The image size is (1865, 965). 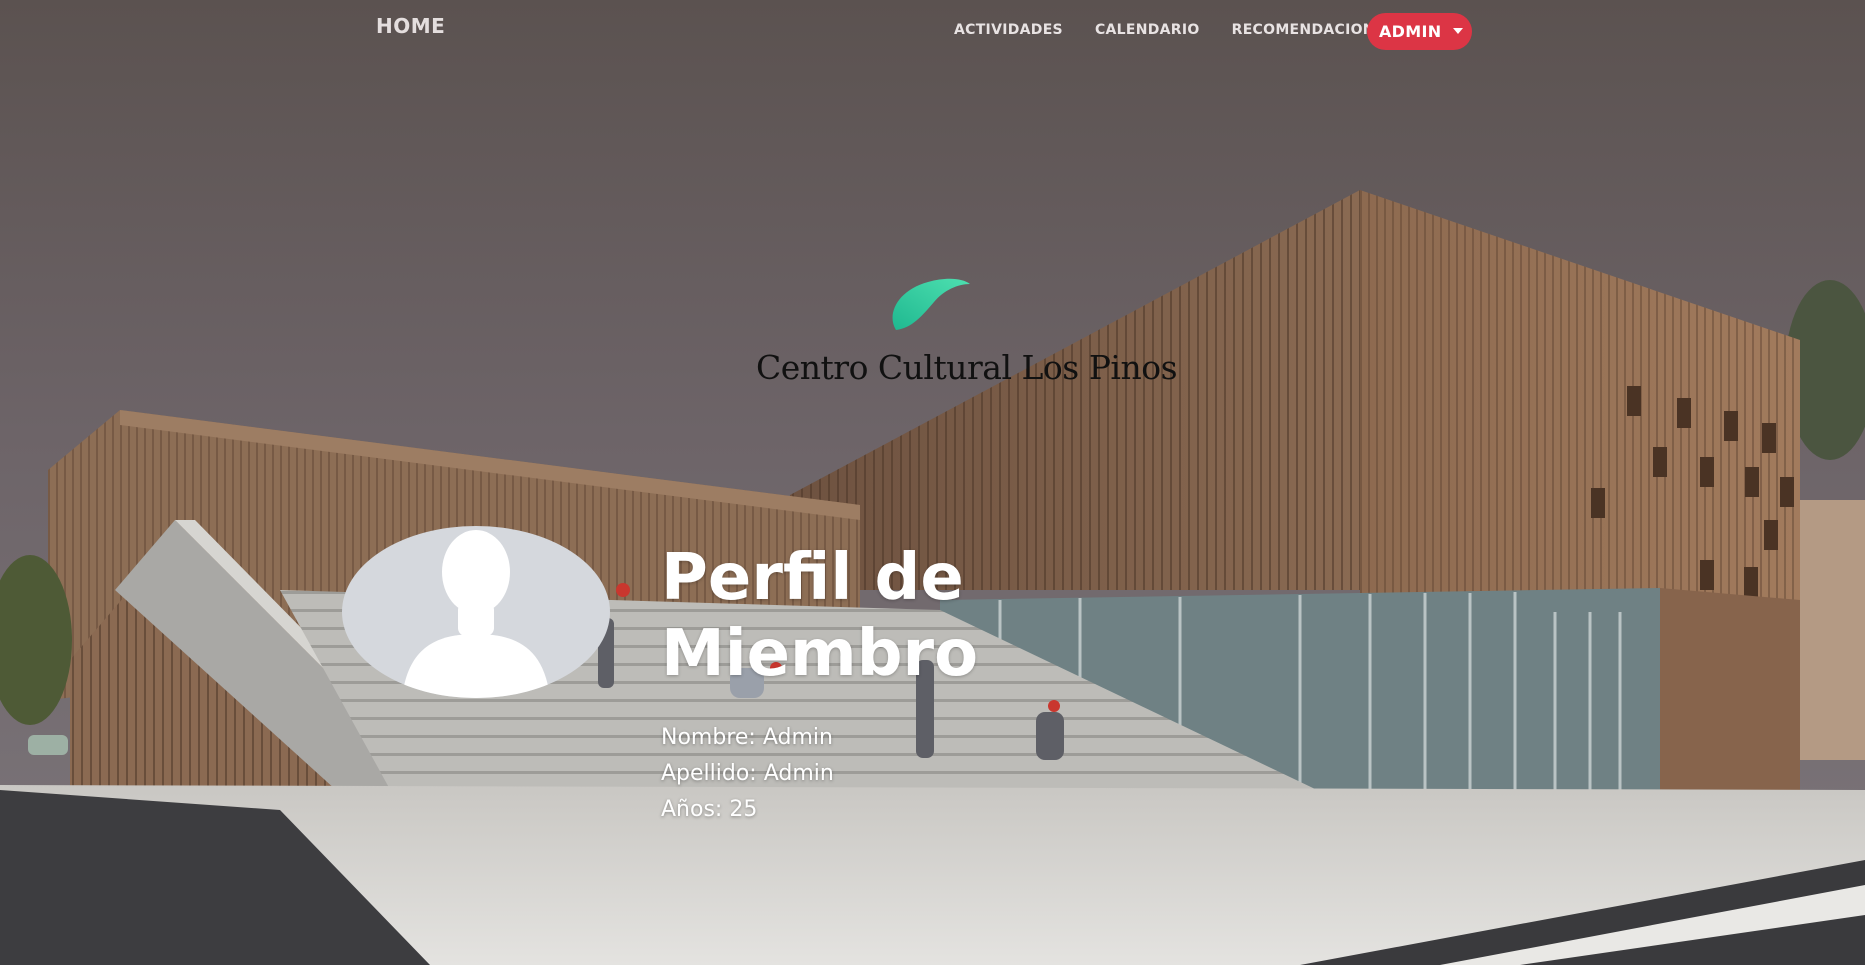 What do you see at coordinates (931, 304) in the screenshot?
I see `leaf-icon` at bounding box center [931, 304].